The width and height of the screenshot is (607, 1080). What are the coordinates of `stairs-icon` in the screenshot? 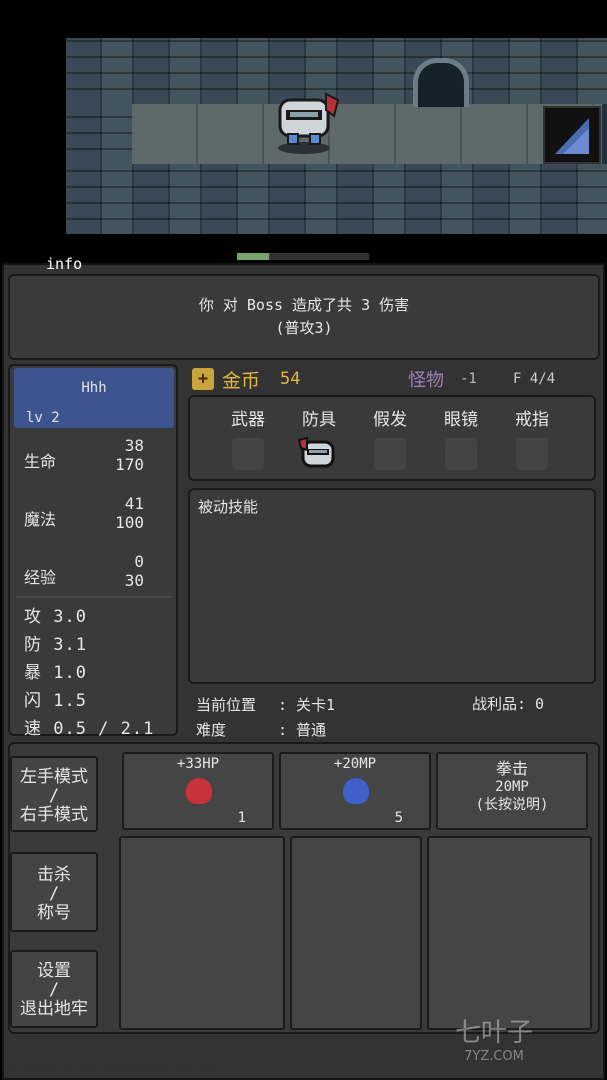 It's located at (572, 135).